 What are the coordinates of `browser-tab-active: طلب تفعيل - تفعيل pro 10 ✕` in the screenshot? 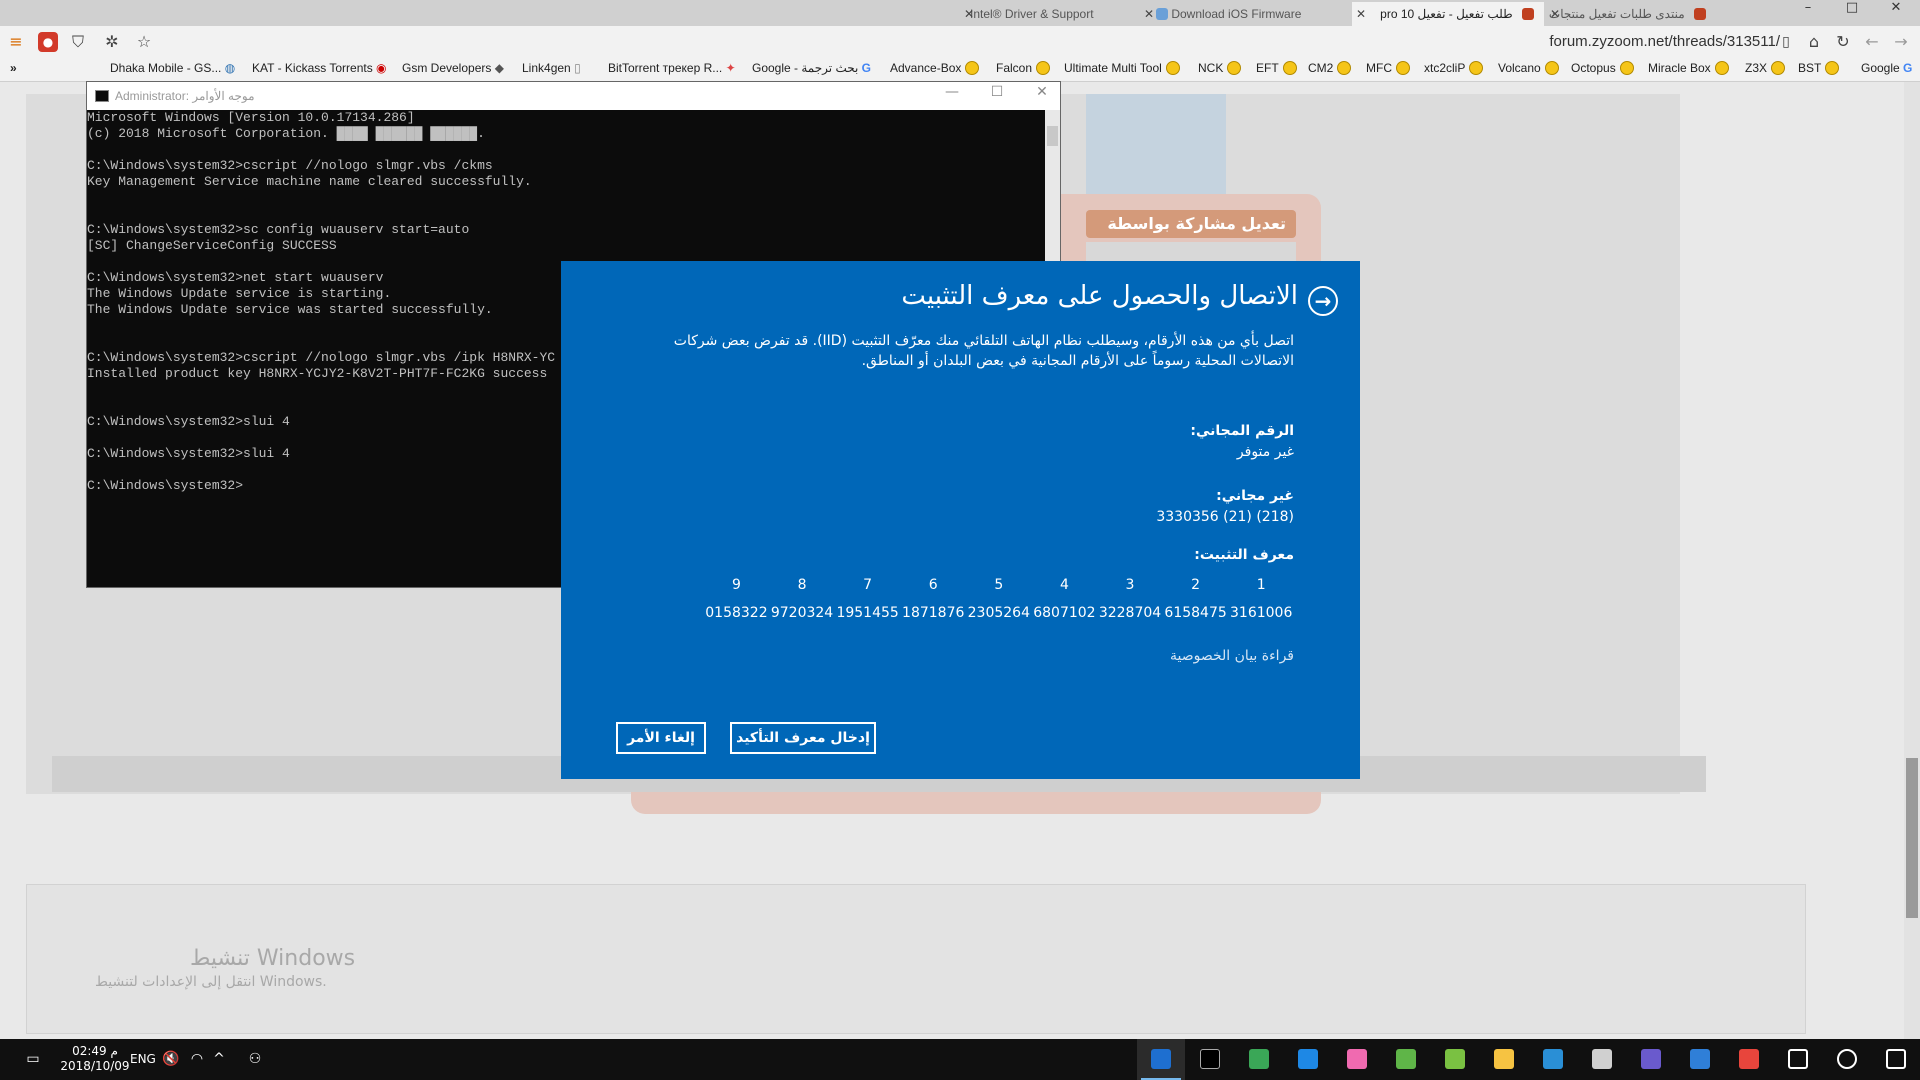 It's located at (1448, 14).